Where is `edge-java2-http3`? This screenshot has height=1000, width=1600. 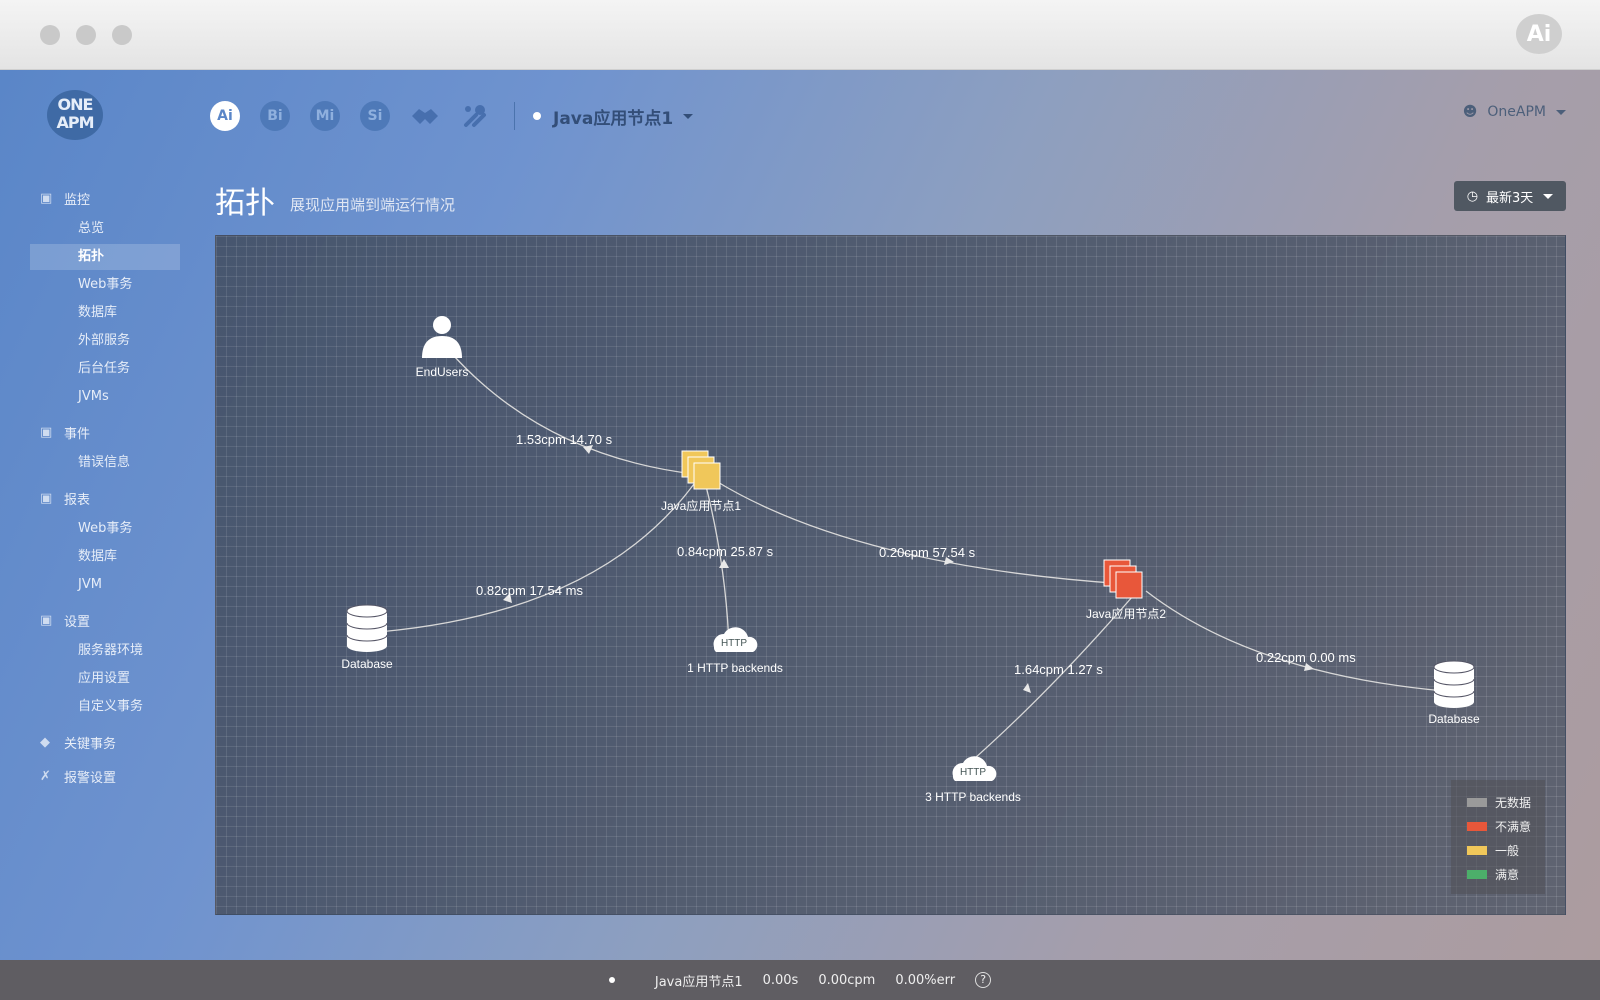
edge-java2-http3 is located at coordinates (1049, 681).